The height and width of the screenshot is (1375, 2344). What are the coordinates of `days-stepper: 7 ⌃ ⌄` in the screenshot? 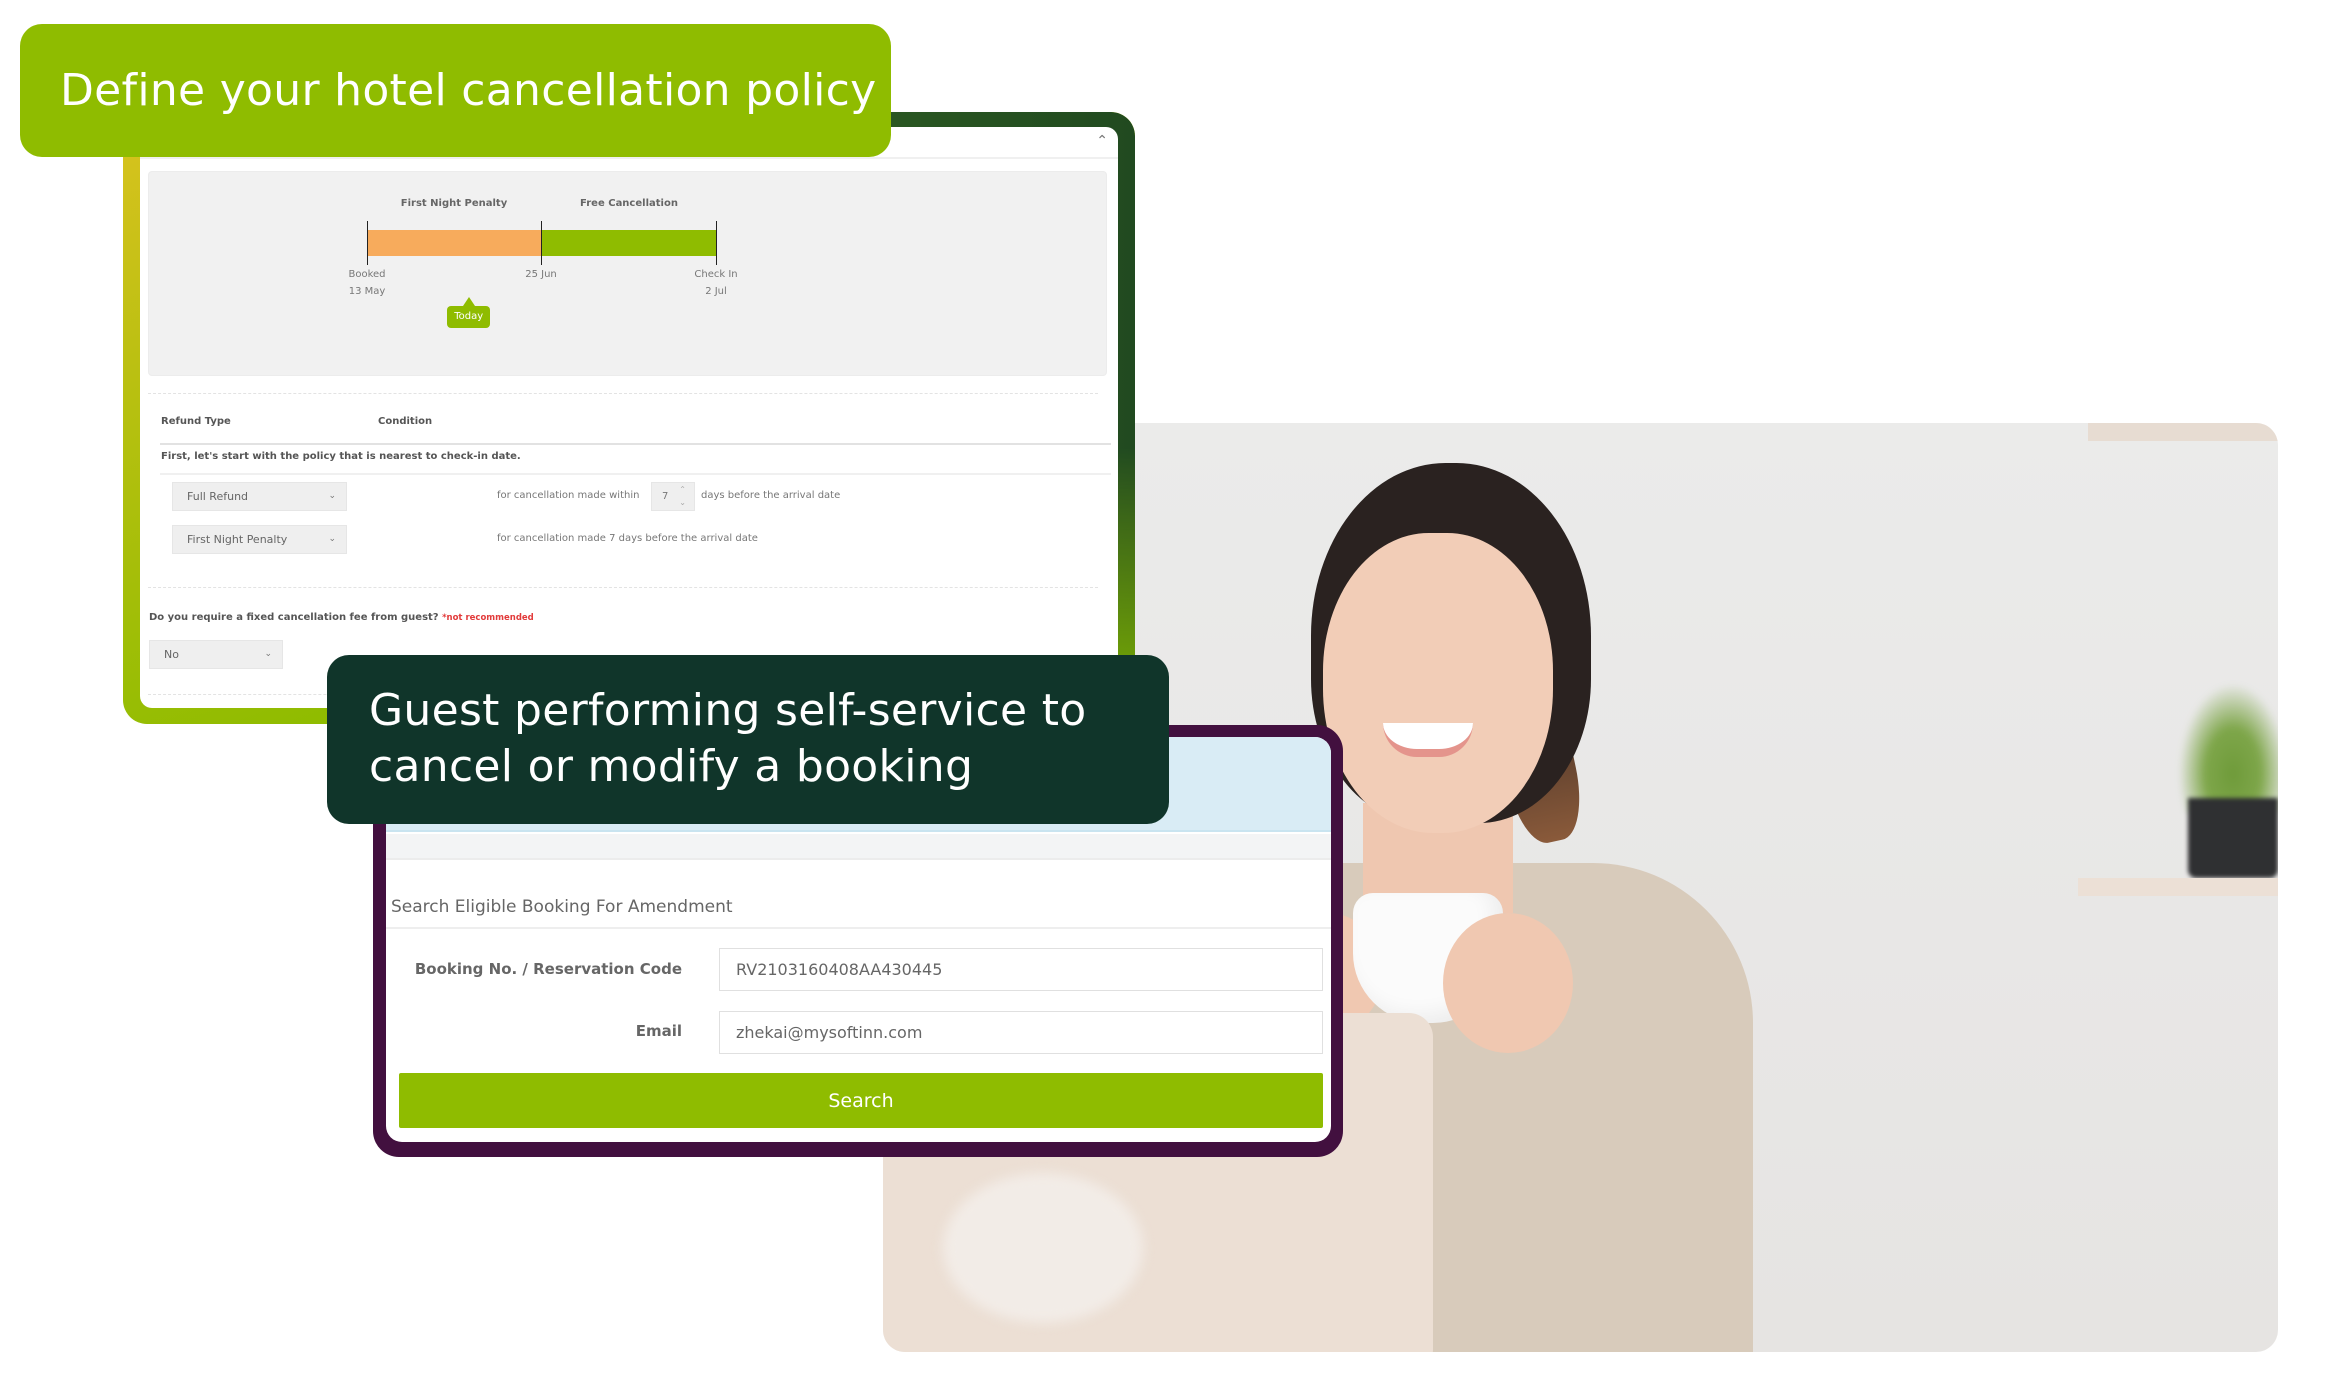 It's located at (673, 496).